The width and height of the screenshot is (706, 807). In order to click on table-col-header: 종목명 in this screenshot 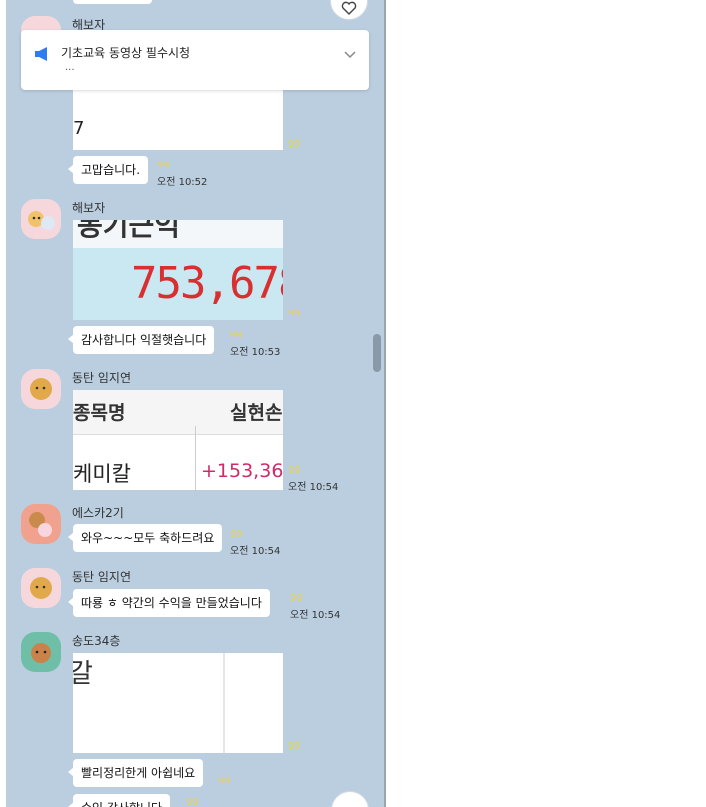, I will do `click(99, 413)`.